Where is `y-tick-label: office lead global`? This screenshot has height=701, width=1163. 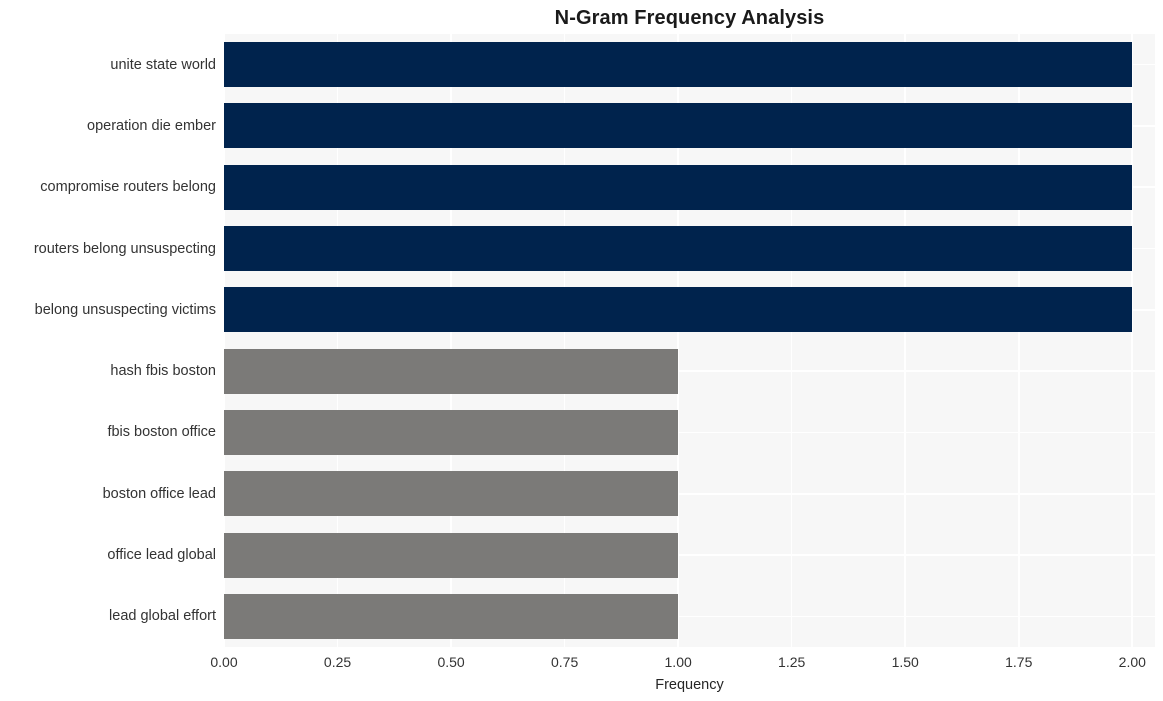
y-tick-label: office lead global is located at coordinates (161, 555).